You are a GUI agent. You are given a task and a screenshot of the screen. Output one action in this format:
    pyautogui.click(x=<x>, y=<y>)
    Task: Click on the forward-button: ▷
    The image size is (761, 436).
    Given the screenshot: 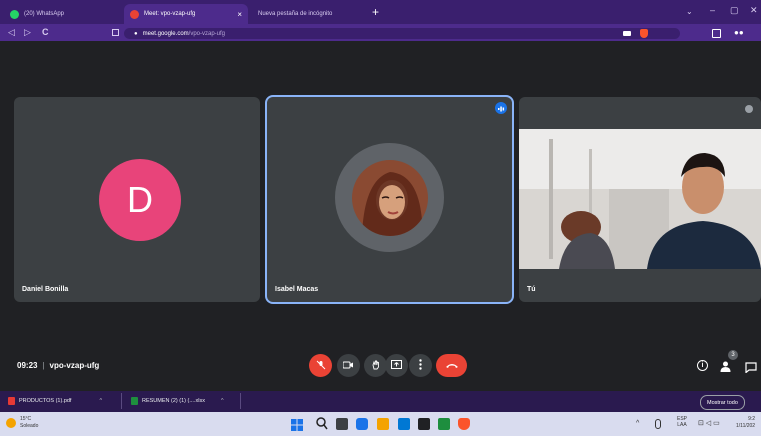 What is the action you would take?
    pyautogui.click(x=27, y=32)
    